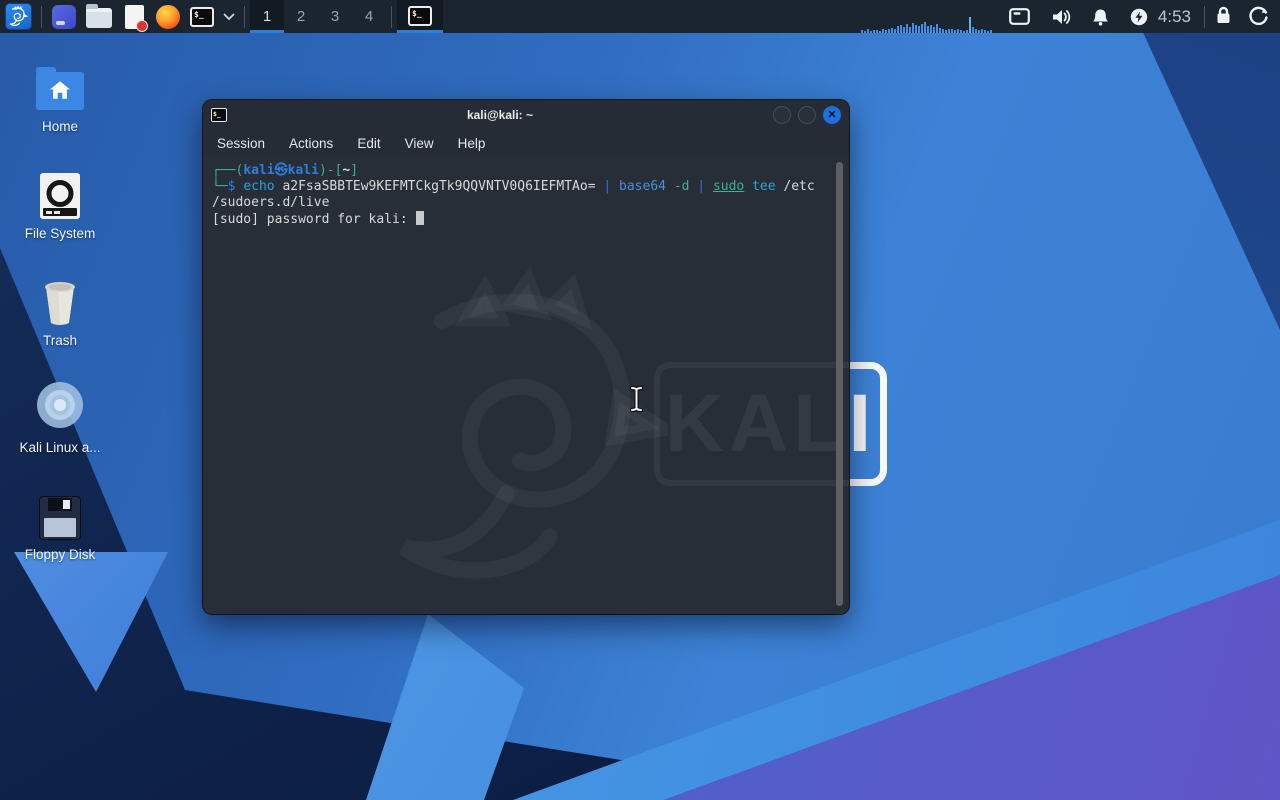 The height and width of the screenshot is (800, 1280). I want to click on terminal-text-segment: ┌──(, so click(228, 170).